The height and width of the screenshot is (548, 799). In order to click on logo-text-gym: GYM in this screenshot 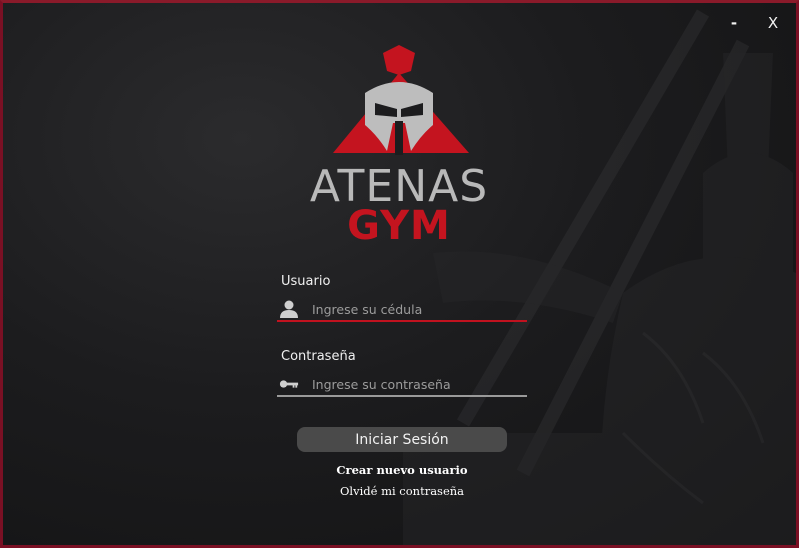, I will do `click(399, 226)`.